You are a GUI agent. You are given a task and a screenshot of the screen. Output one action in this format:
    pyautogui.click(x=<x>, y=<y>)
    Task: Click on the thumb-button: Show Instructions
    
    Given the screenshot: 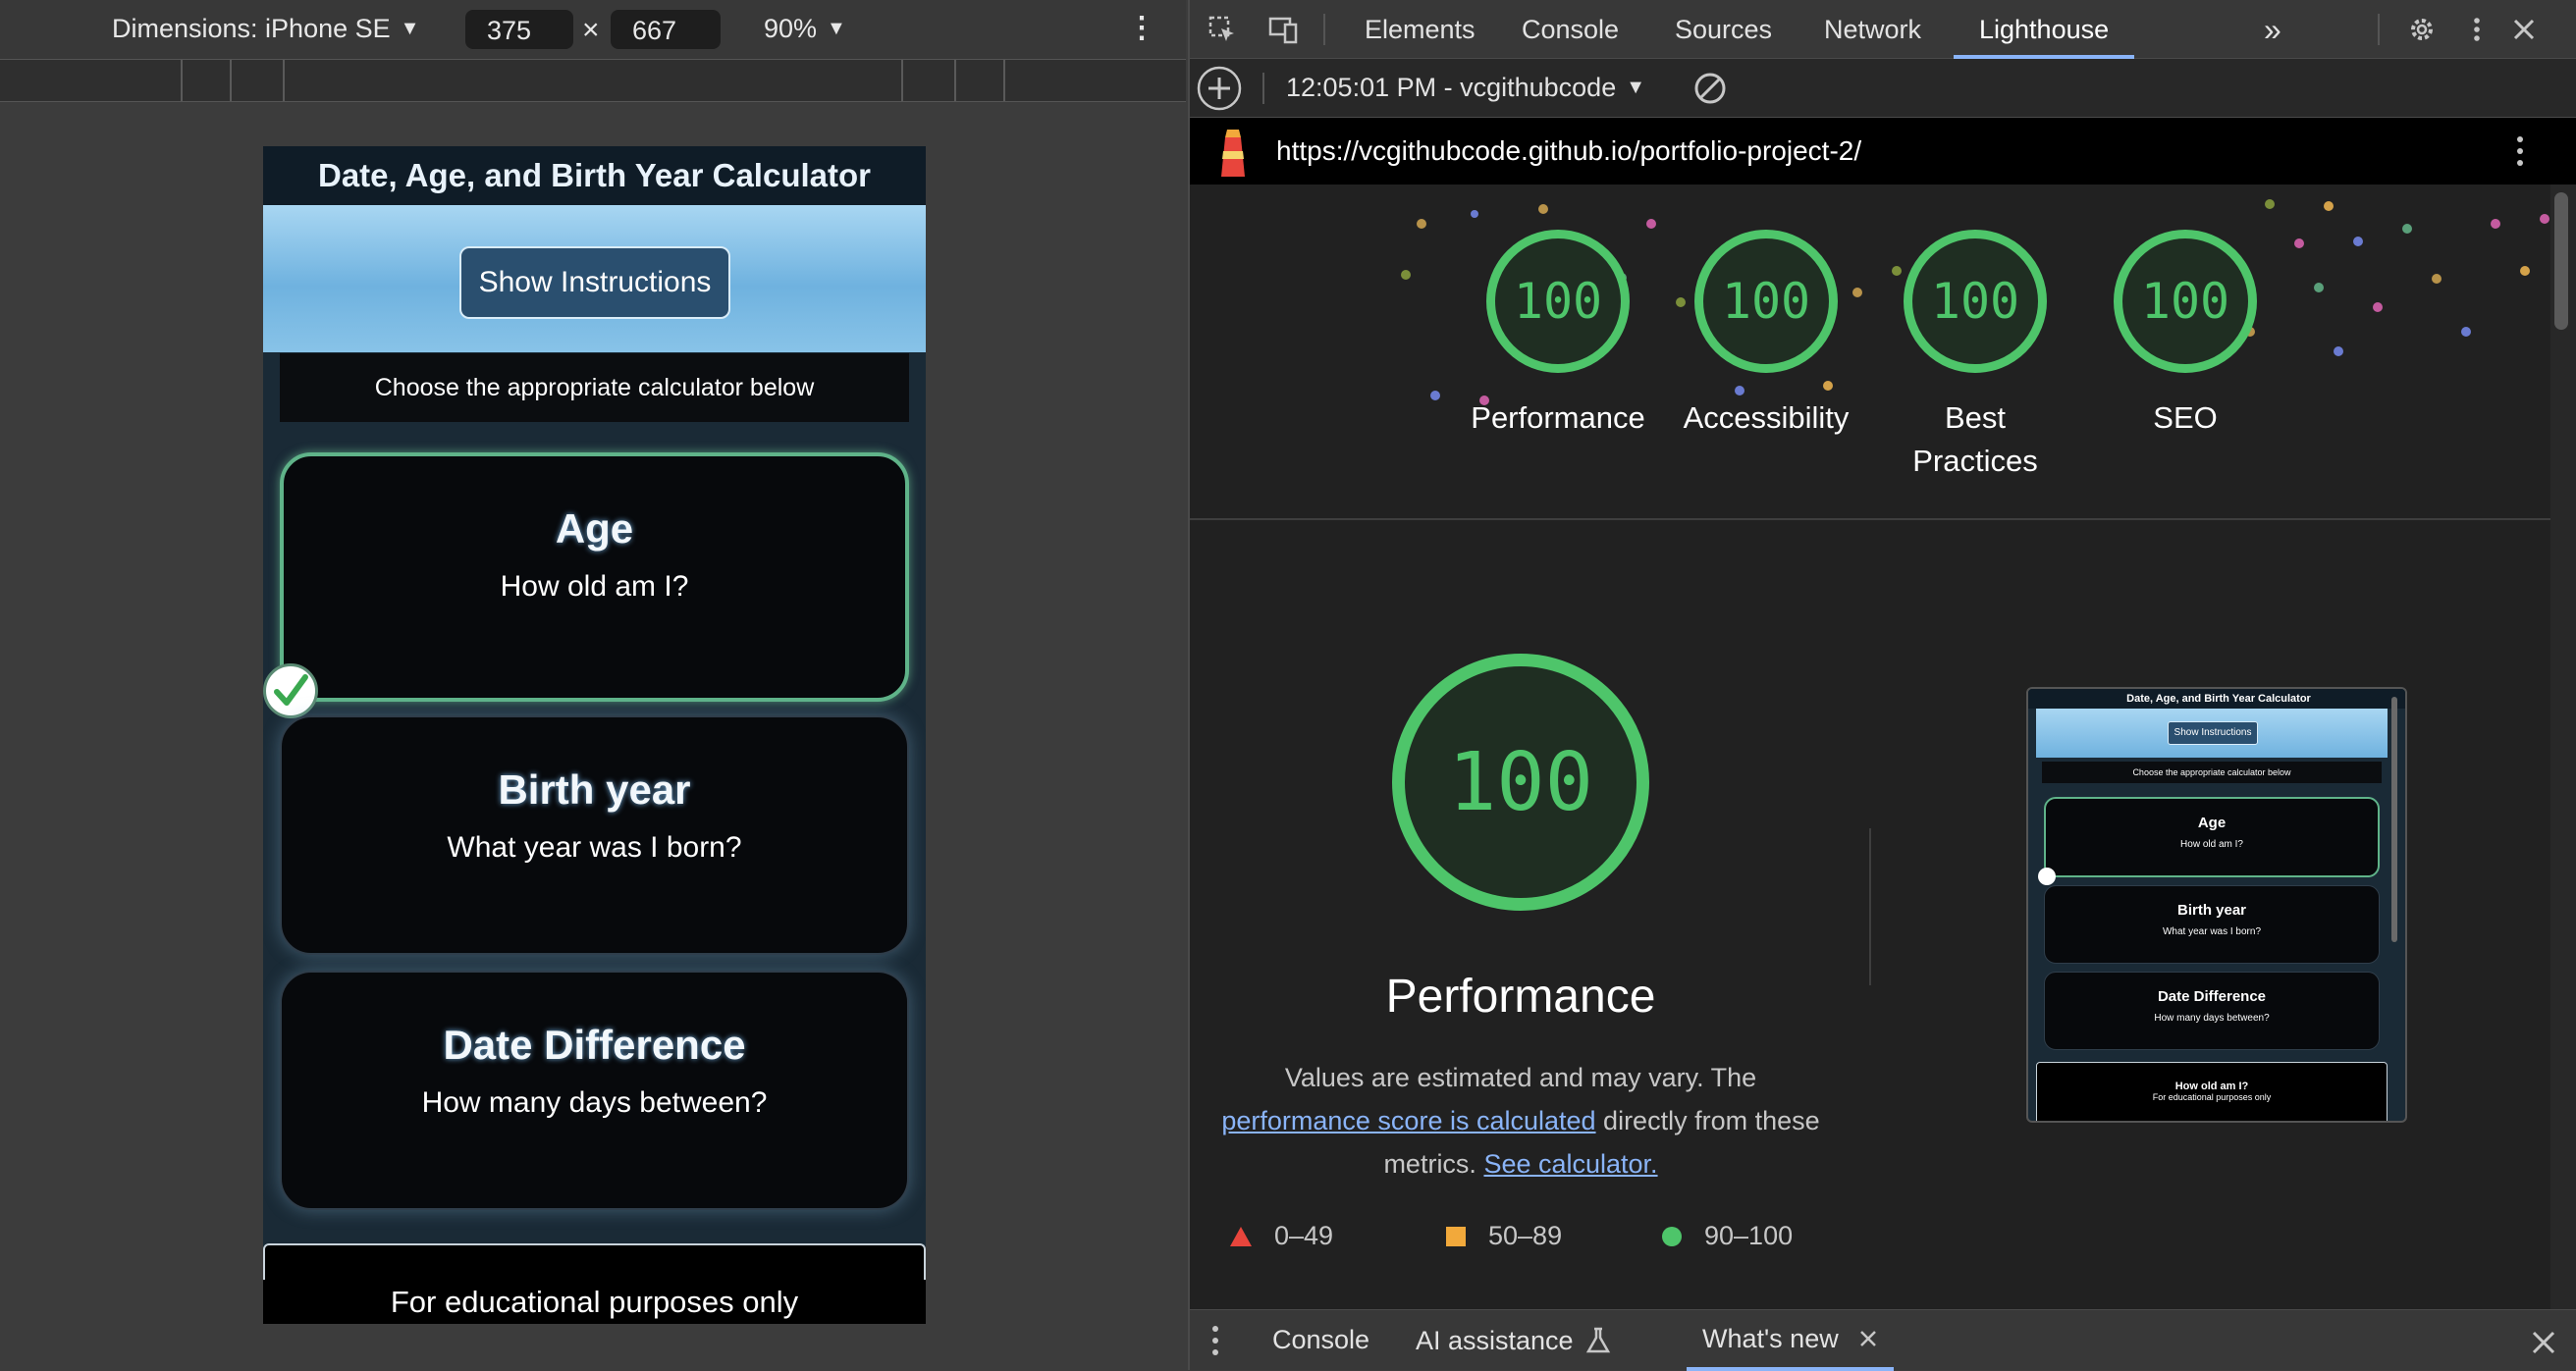 What is the action you would take?
    pyautogui.click(x=2213, y=733)
    